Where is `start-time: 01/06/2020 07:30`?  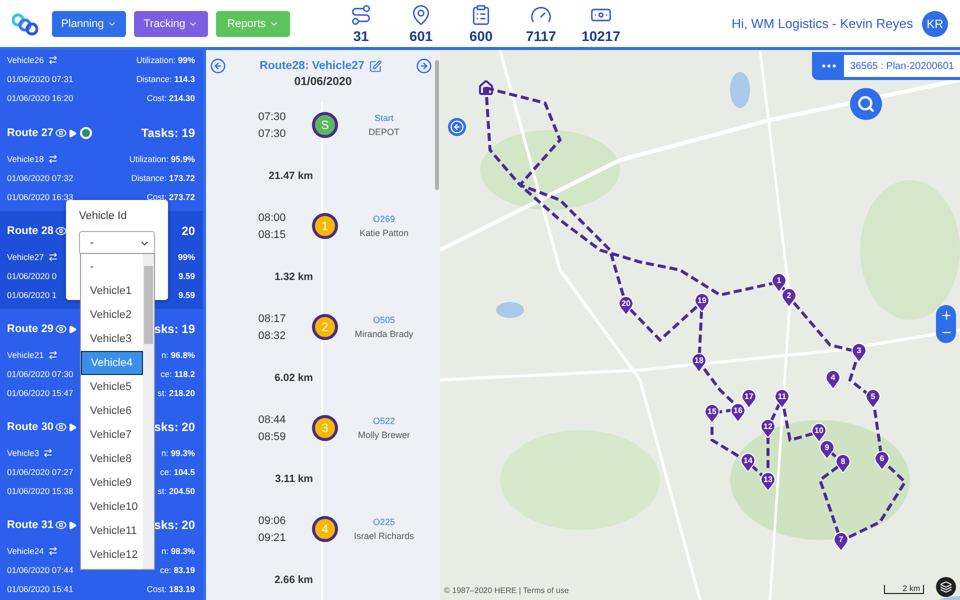 start-time: 01/06/2020 07:30 is located at coordinates (40, 373).